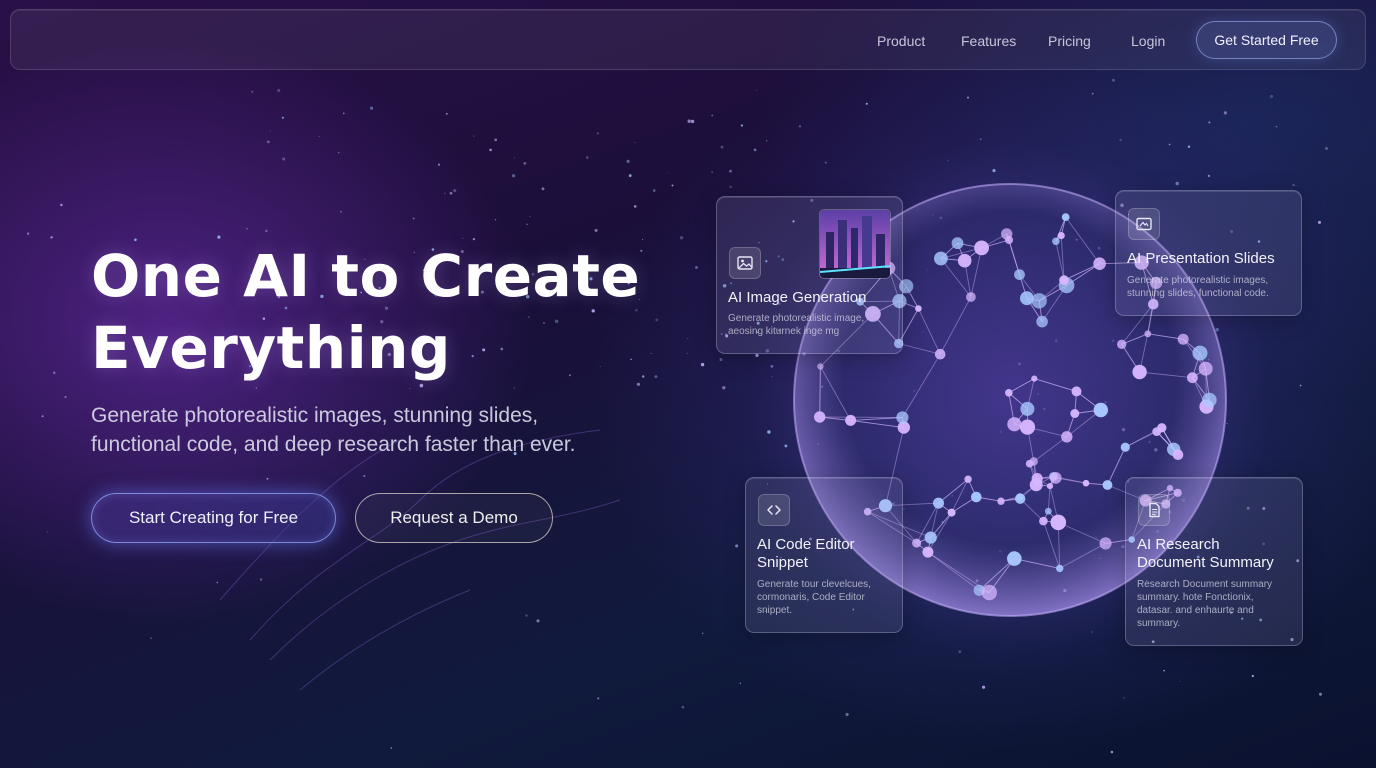 This screenshot has height=768, width=1376. What do you see at coordinates (1148, 41) in the screenshot?
I see `nav-link-login: Login` at bounding box center [1148, 41].